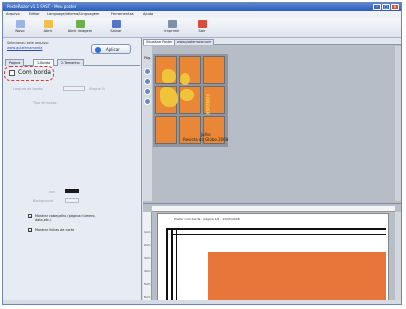 This screenshot has height=309, width=406. Describe the element at coordinates (48, 31) in the screenshot. I see `open-label: Abrir` at that location.